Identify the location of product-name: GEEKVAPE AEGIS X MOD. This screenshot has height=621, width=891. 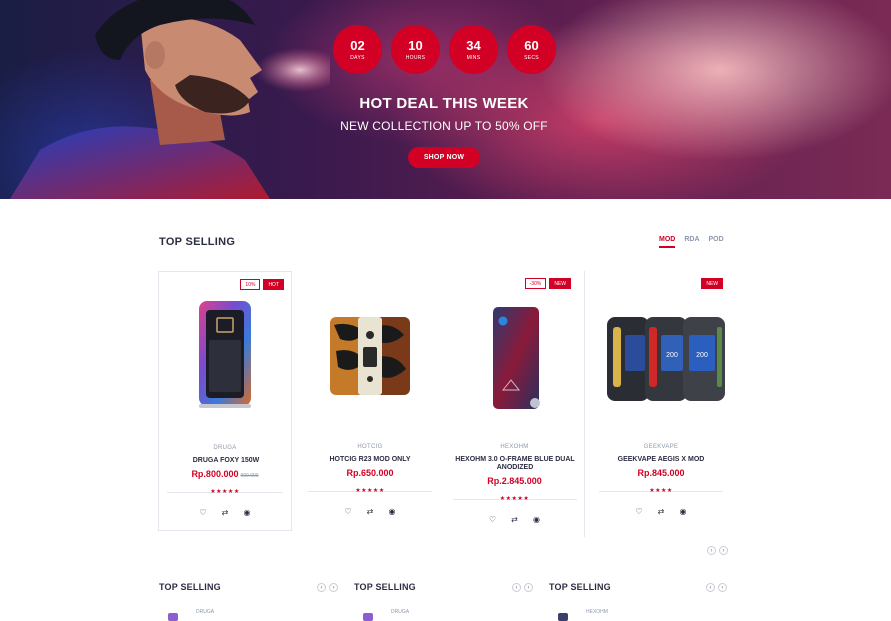
(661, 460).